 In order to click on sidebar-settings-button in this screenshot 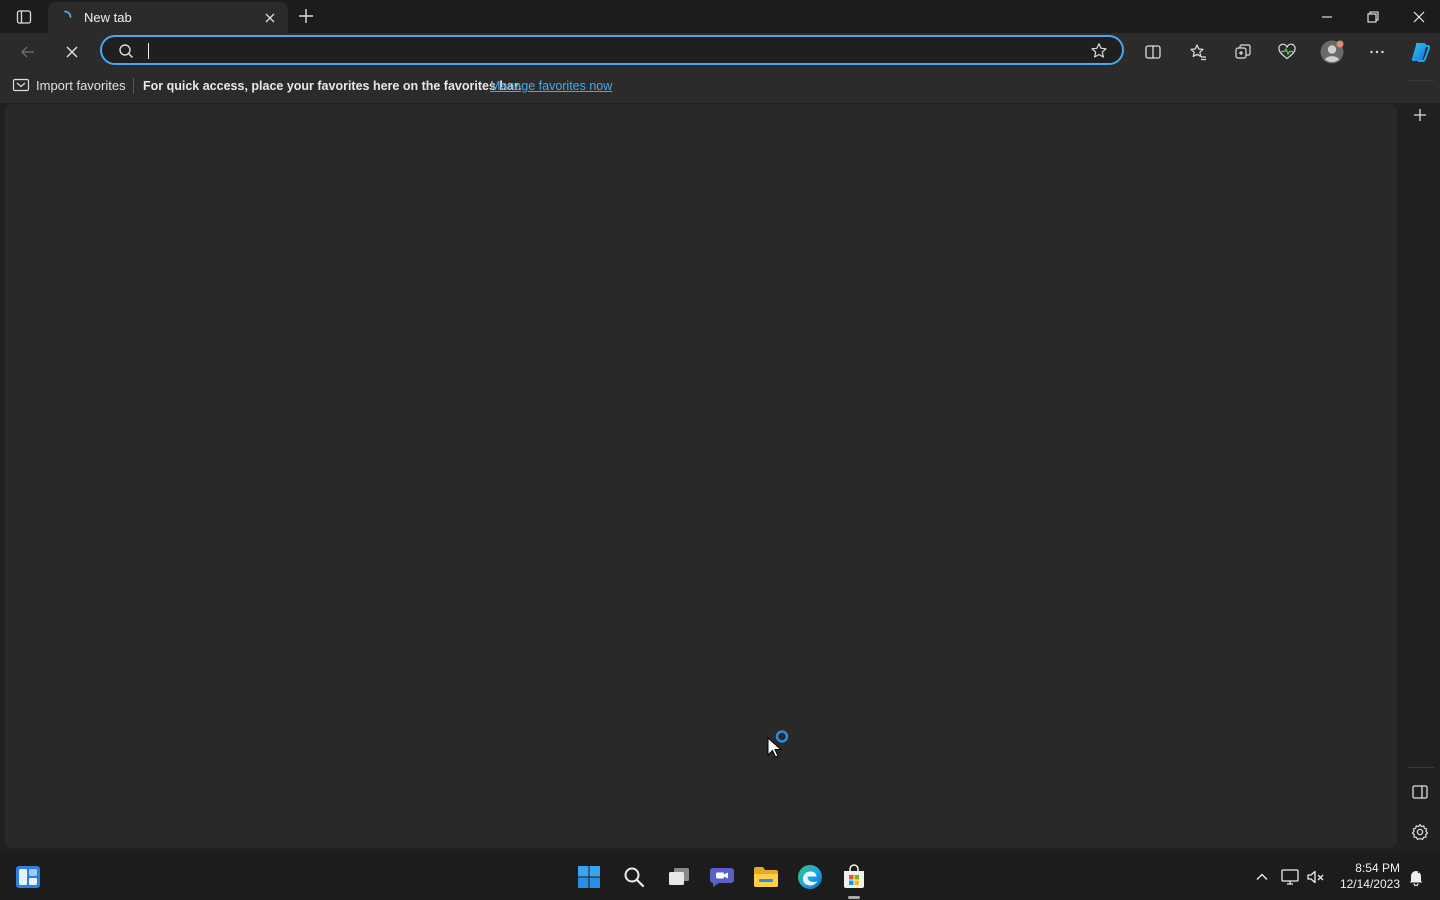, I will do `click(1420, 832)`.